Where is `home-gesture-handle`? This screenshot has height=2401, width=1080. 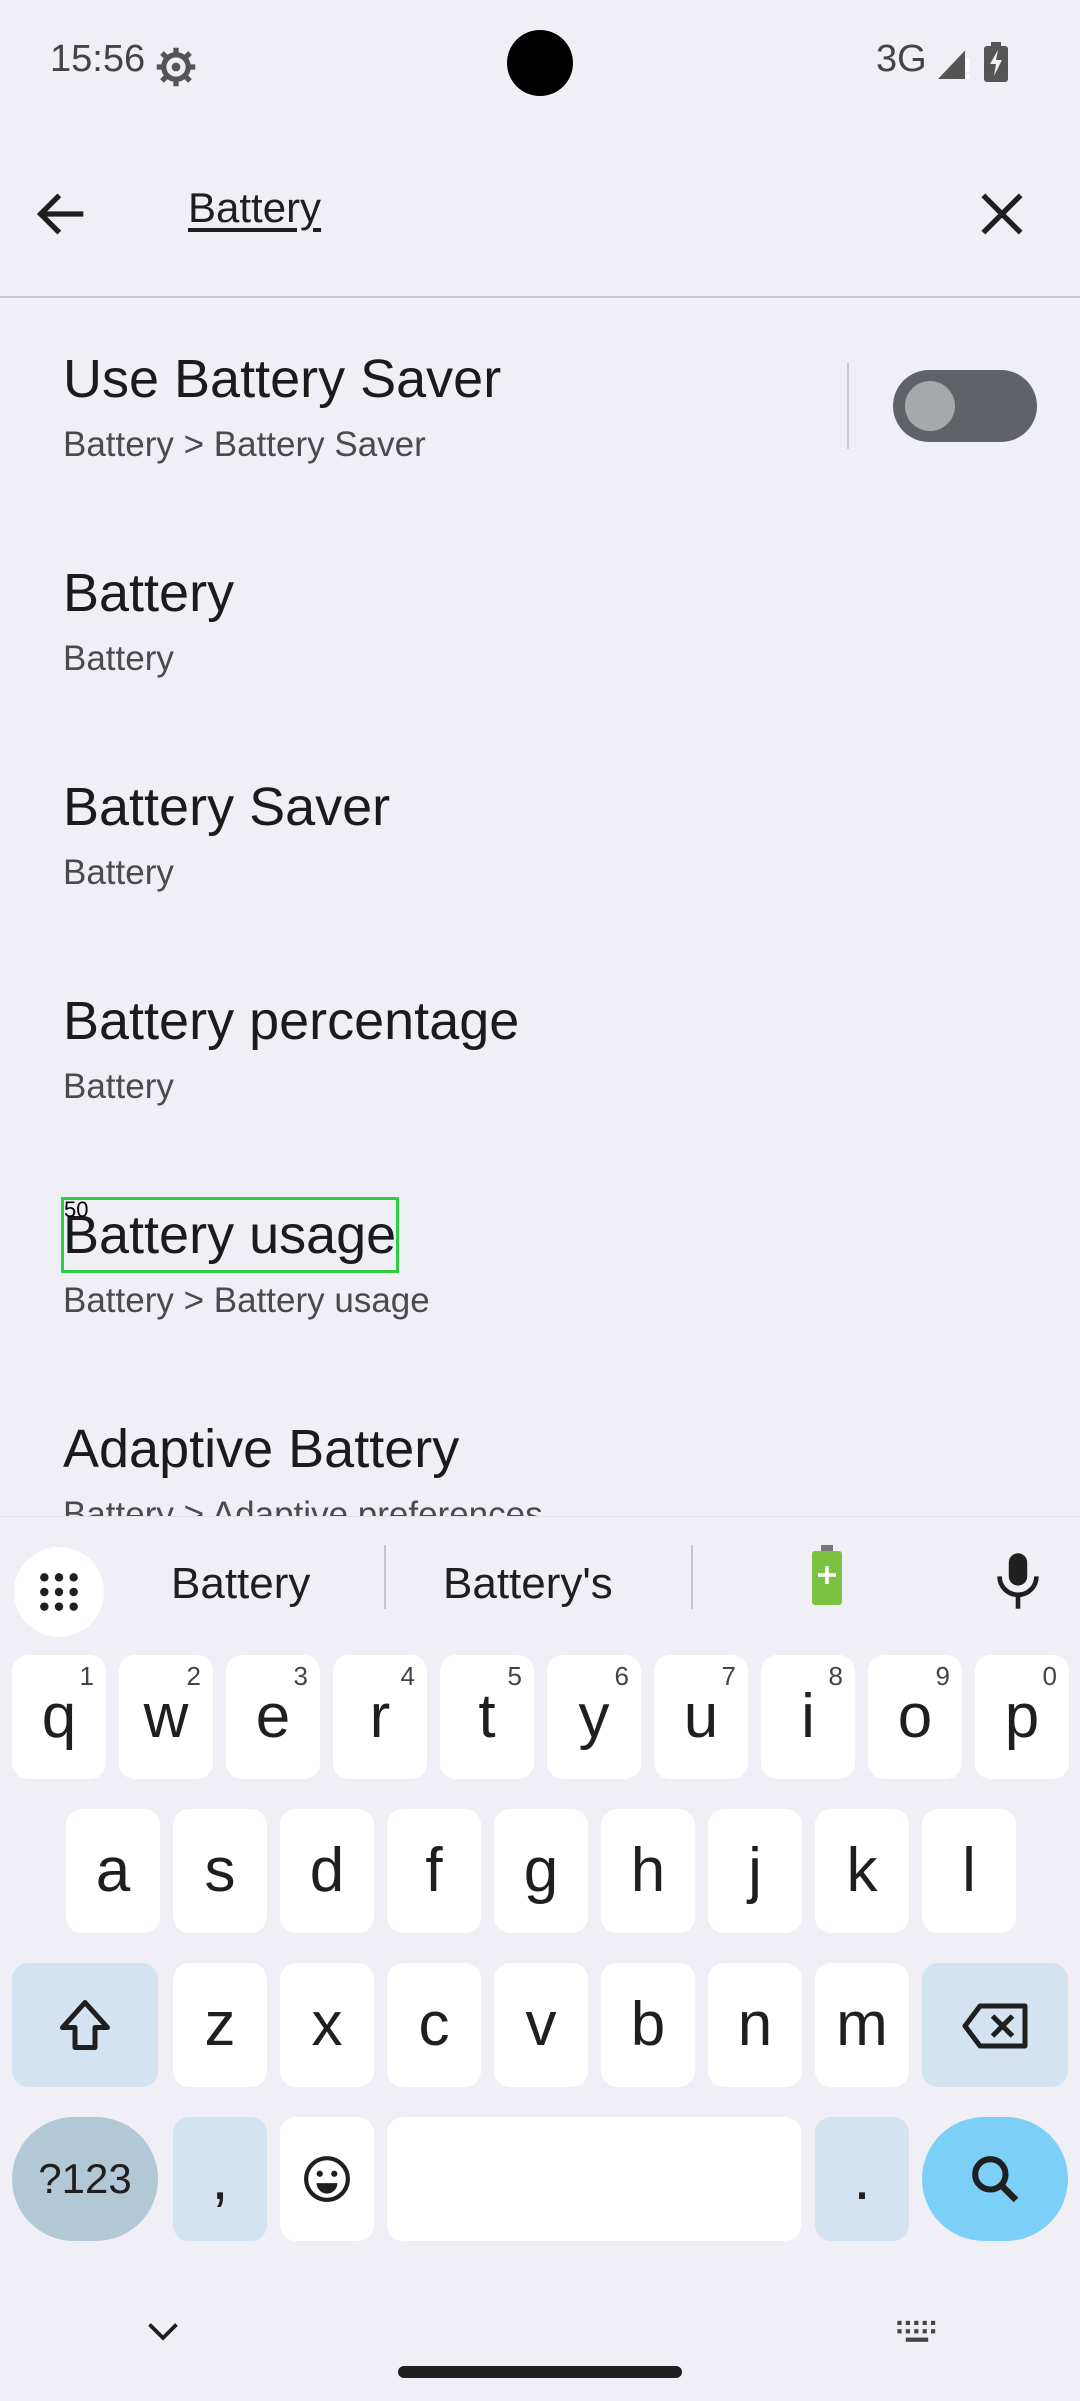
home-gesture-handle is located at coordinates (540, 2372).